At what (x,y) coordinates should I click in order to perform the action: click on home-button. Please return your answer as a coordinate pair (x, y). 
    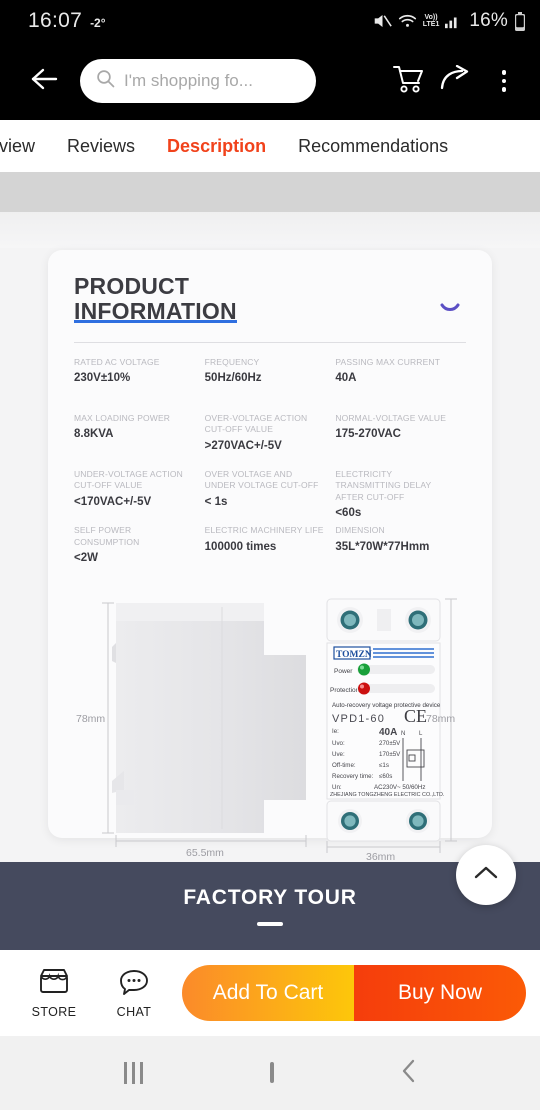
    Looking at the image, I should click on (271, 1072).